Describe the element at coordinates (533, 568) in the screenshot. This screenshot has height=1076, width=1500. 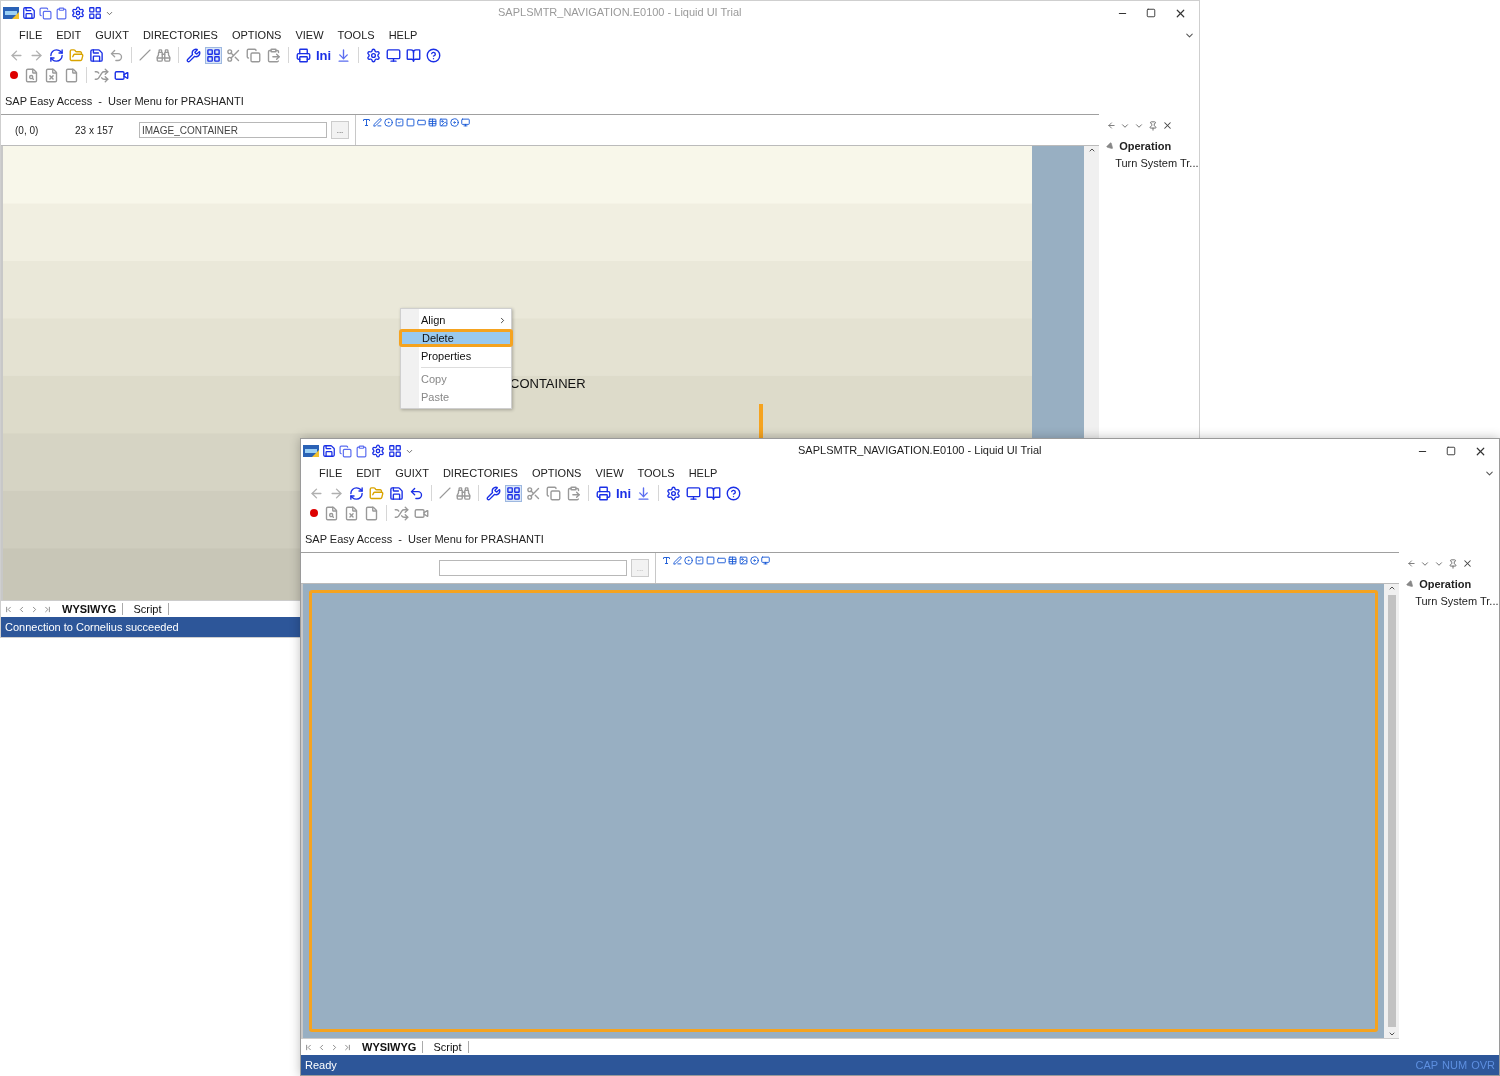
I see `name-field` at that location.